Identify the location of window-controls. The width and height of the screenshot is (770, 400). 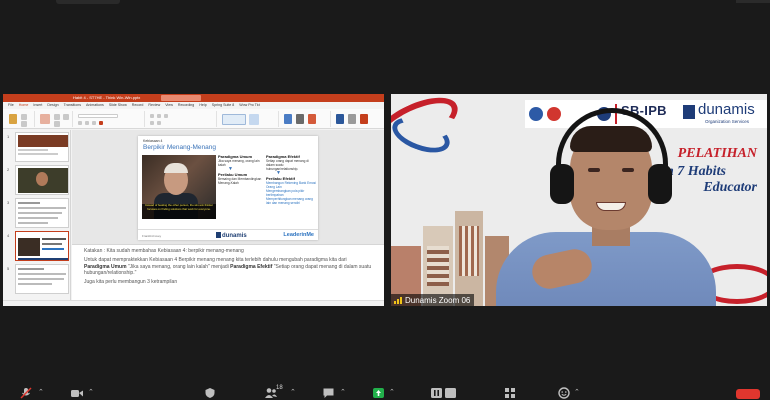
(367, 101).